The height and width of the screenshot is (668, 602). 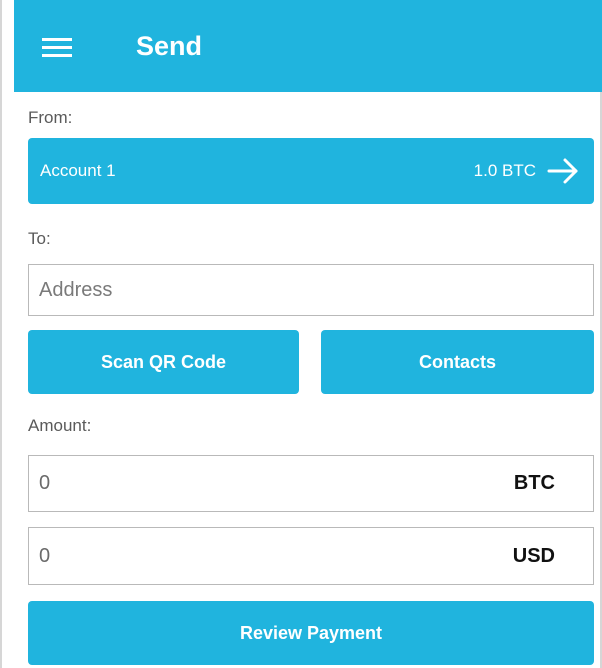 What do you see at coordinates (39, 238) in the screenshot?
I see `to-label: To:` at bounding box center [39, 238].